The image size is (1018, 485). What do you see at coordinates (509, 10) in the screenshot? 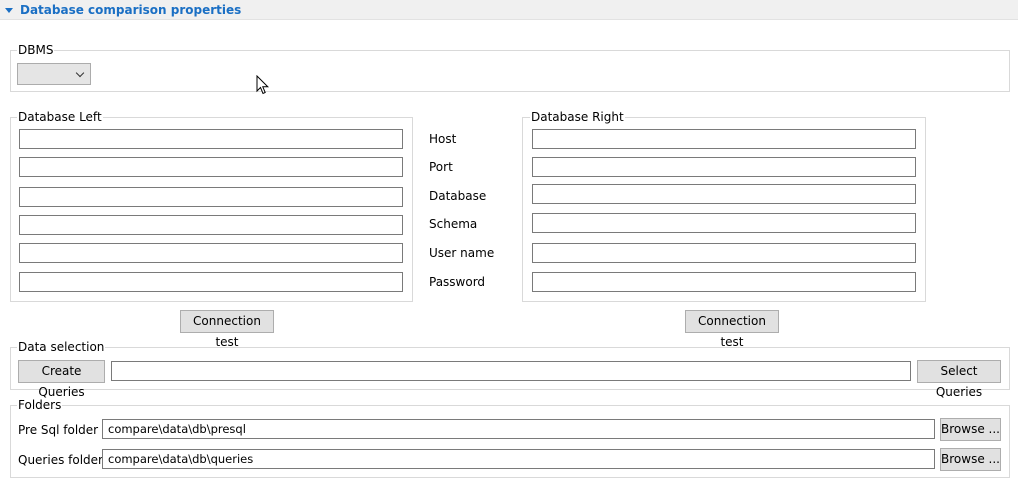
I see `section-header: Database comparison properties` at bounding box center [509, 10].